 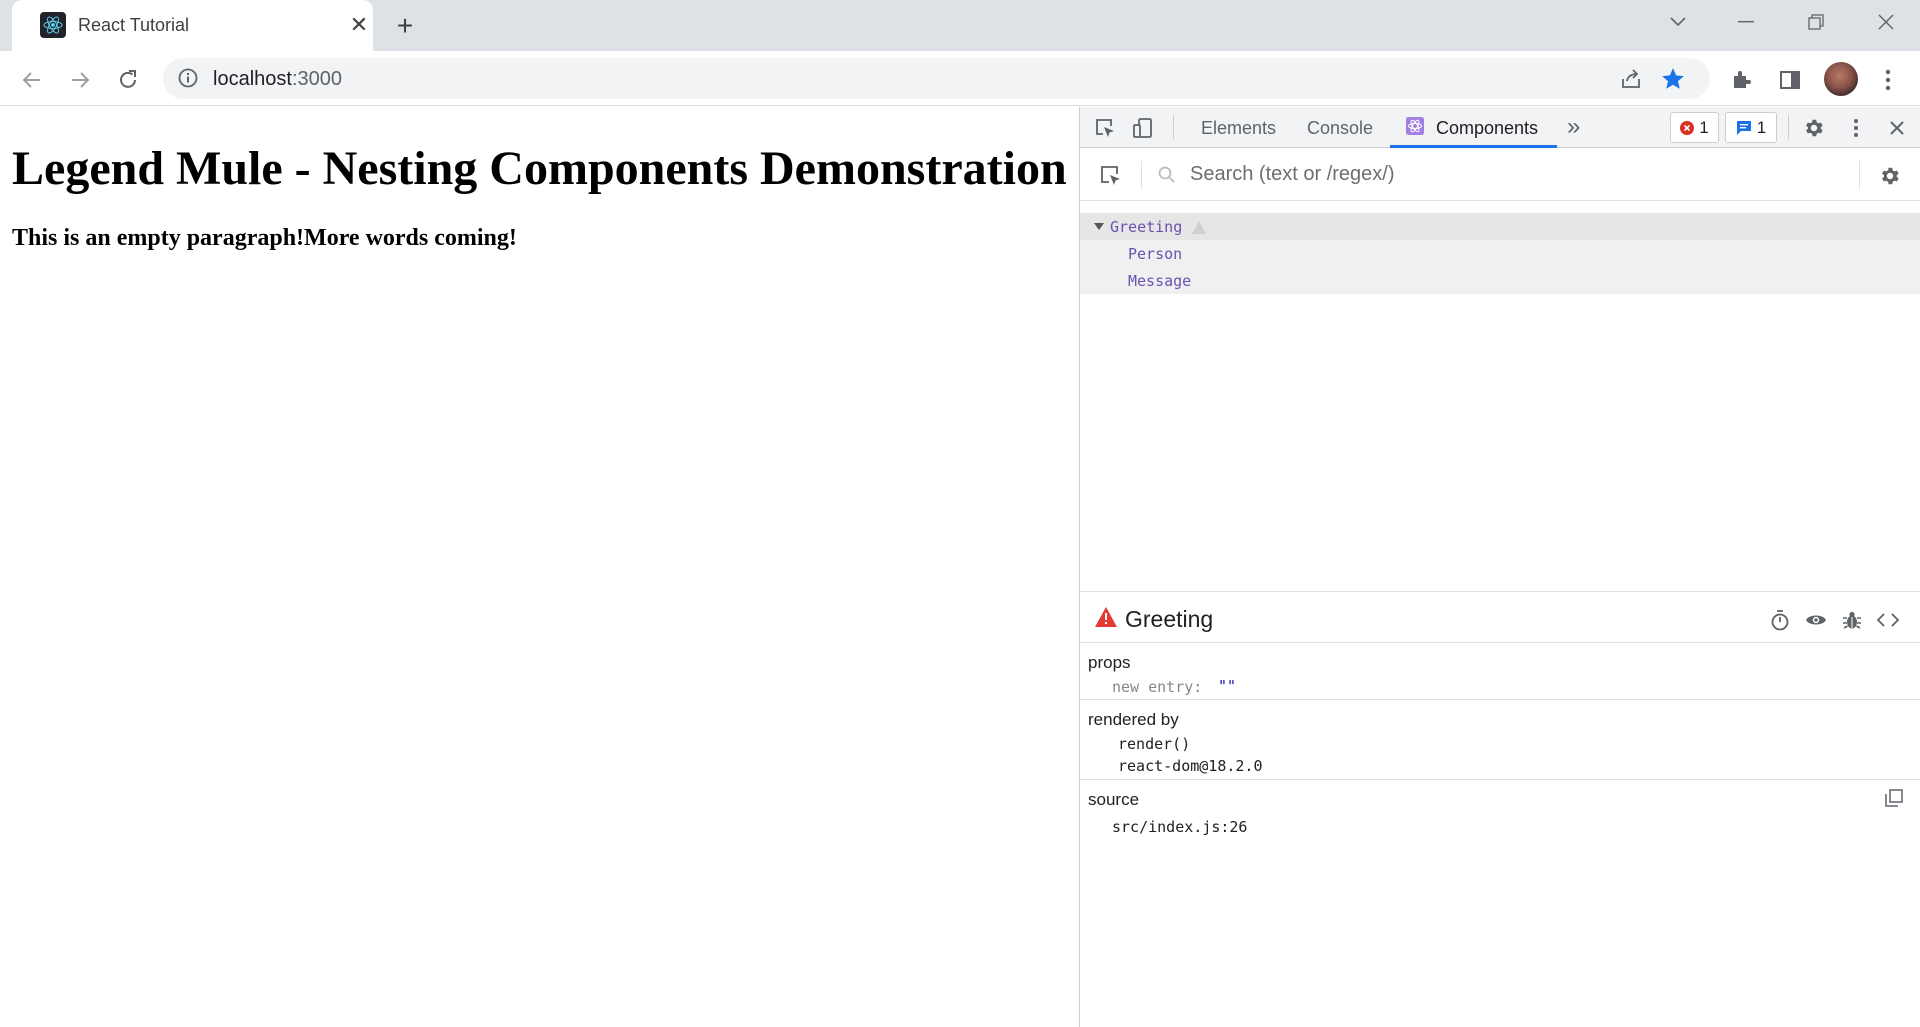 I want to click on tab-strip: React Tutorial ✕ +, so click(x=960, y=25).